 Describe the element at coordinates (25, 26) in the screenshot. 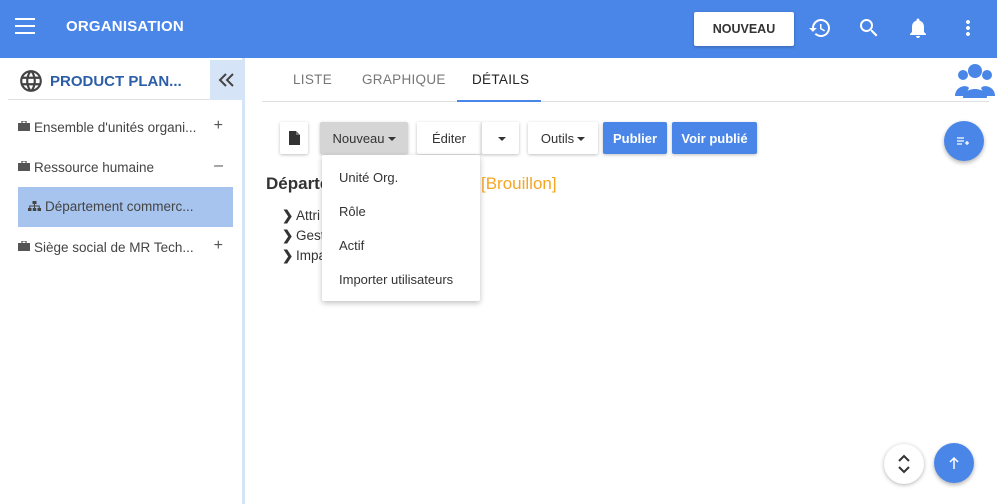

I see `menu-icon` at that location.